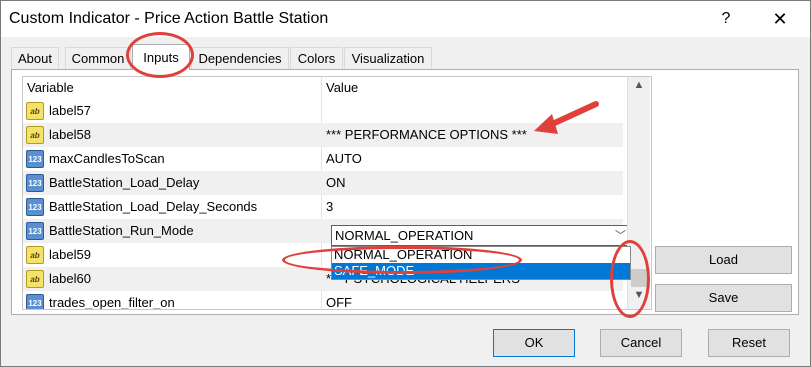 The width and height of the screenshot is (811, 367). Describe the element at coordinates (342, 87) in the screenshot. I see `column-header-value: Value` at that location.